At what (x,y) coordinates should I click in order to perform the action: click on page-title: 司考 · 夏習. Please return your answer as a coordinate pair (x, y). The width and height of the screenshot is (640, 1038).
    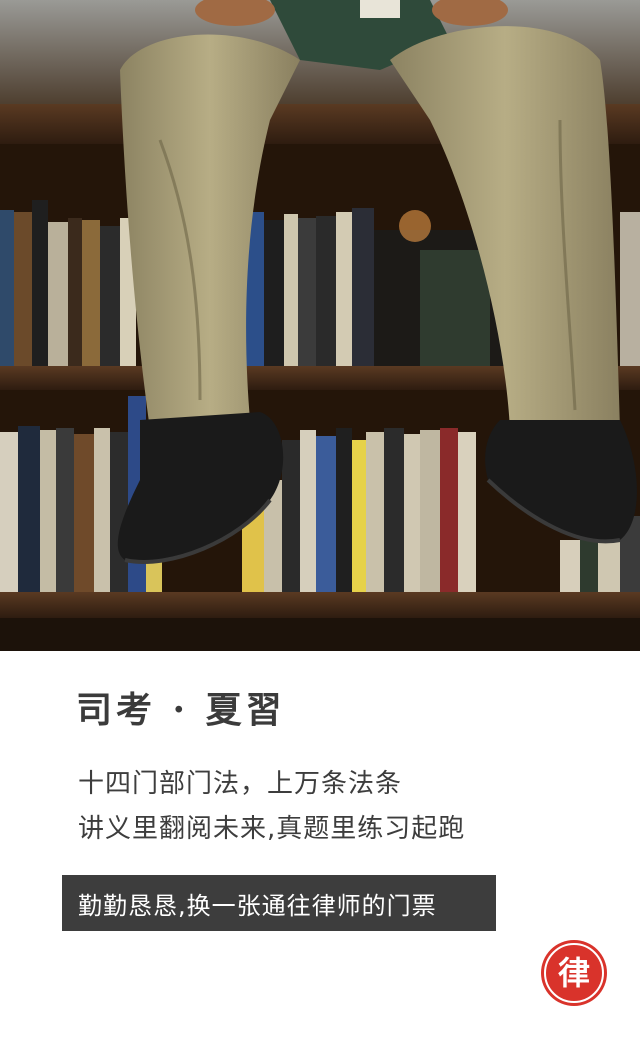
    Looking at the image, I should click on (181, 710).